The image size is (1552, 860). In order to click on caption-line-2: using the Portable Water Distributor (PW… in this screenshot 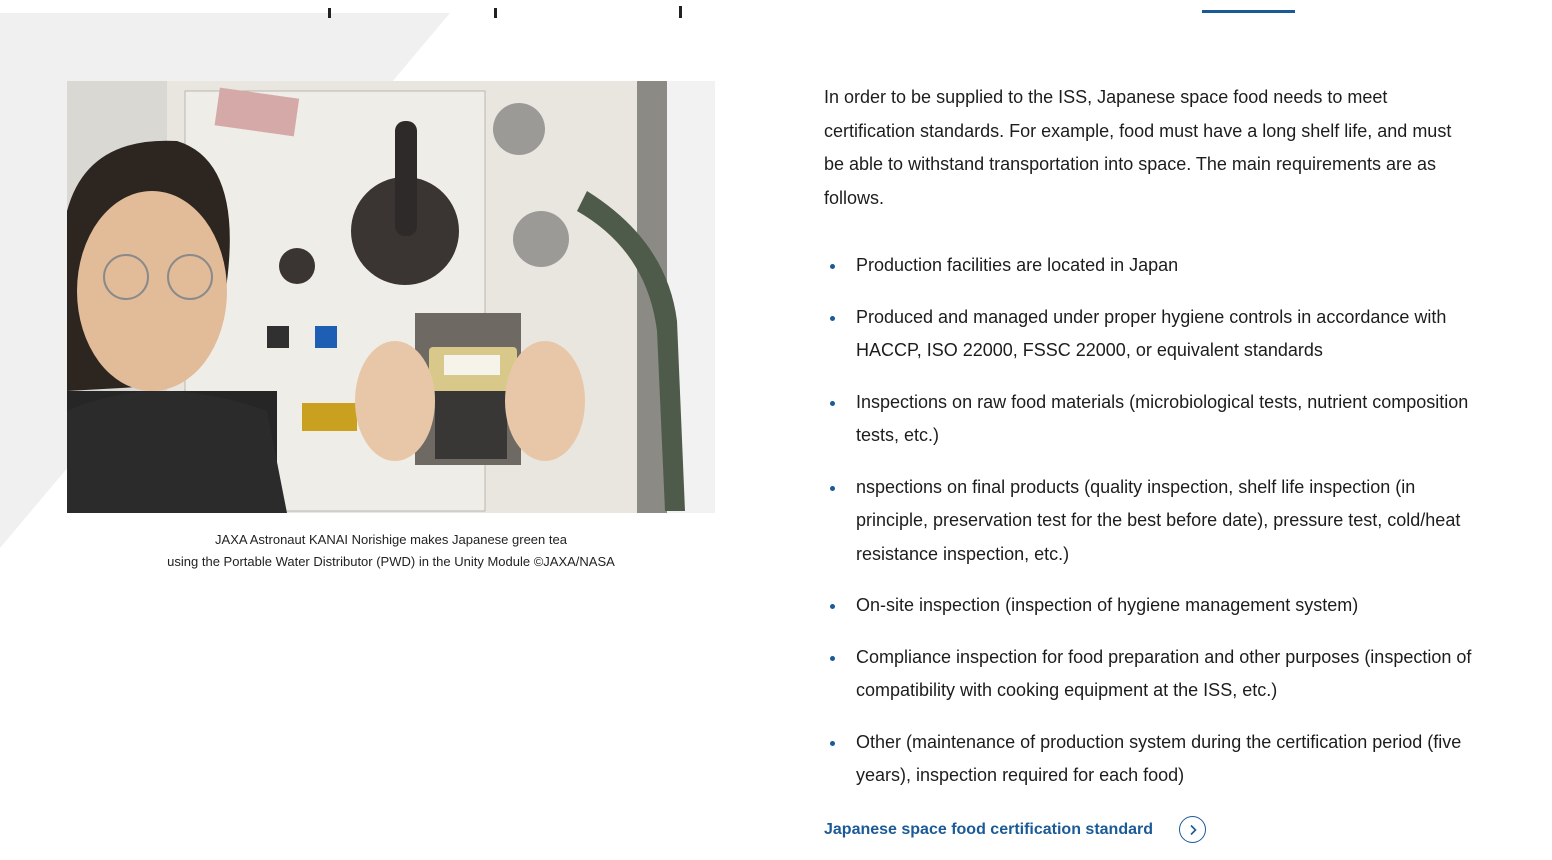, I will do `click(391, 561)`.